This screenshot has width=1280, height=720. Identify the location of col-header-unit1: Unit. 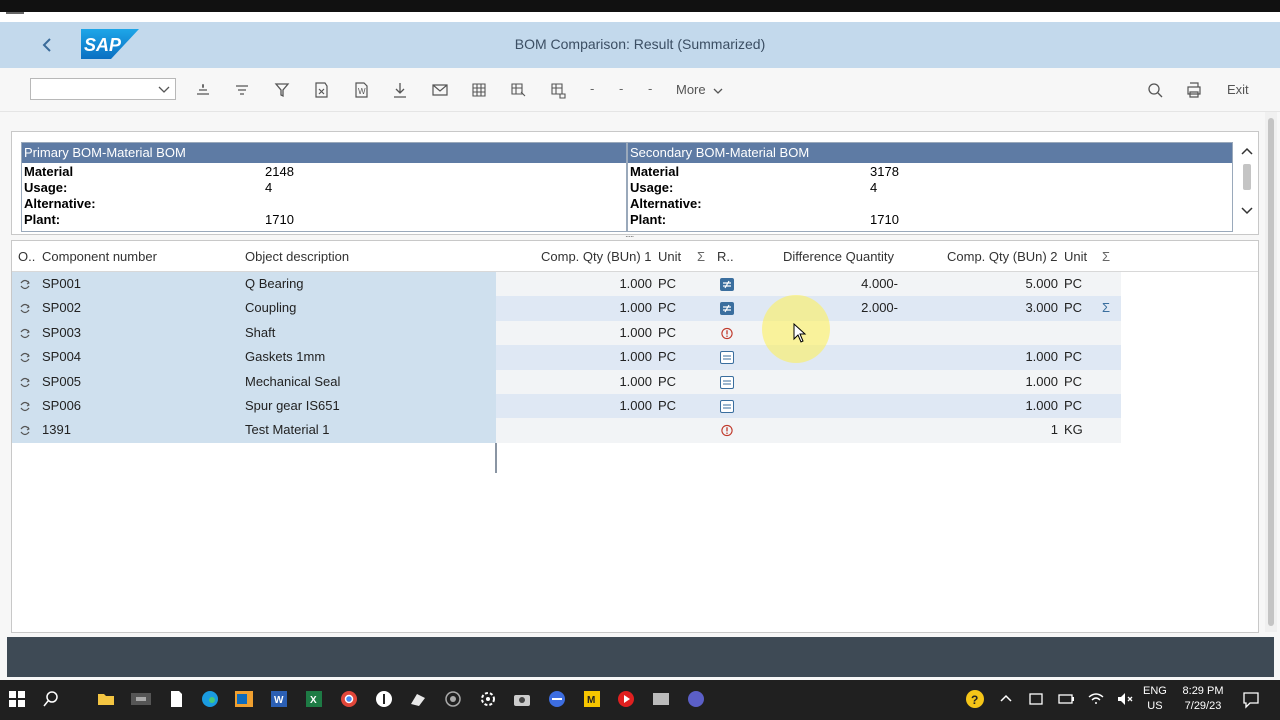
(669, 256).